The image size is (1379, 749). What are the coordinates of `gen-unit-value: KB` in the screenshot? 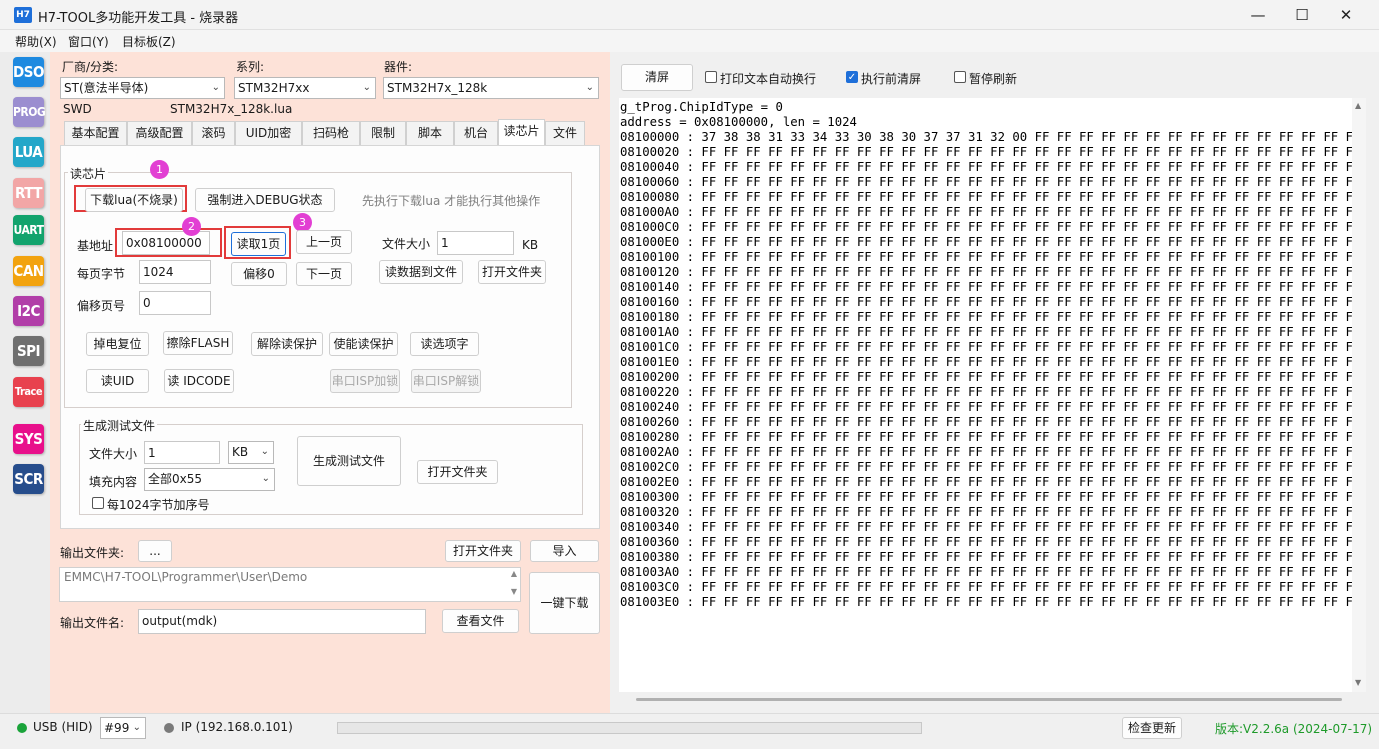 It's located at (240, 452).